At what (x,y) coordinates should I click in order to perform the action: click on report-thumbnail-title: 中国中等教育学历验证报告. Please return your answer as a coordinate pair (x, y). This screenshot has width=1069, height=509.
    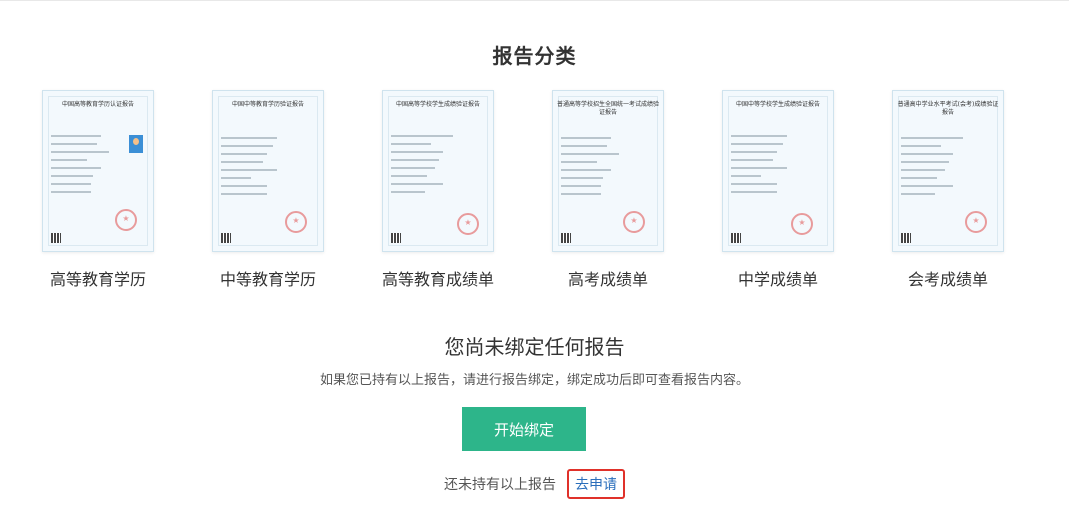
    Looking at the image, I should click on (267, 104).